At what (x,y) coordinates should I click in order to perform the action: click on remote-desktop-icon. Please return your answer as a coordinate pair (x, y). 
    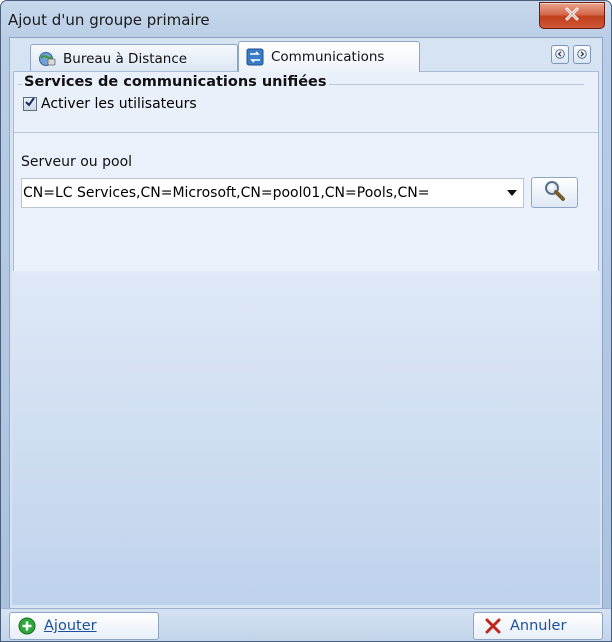
    Looking at the image, I should click on (47, 59).